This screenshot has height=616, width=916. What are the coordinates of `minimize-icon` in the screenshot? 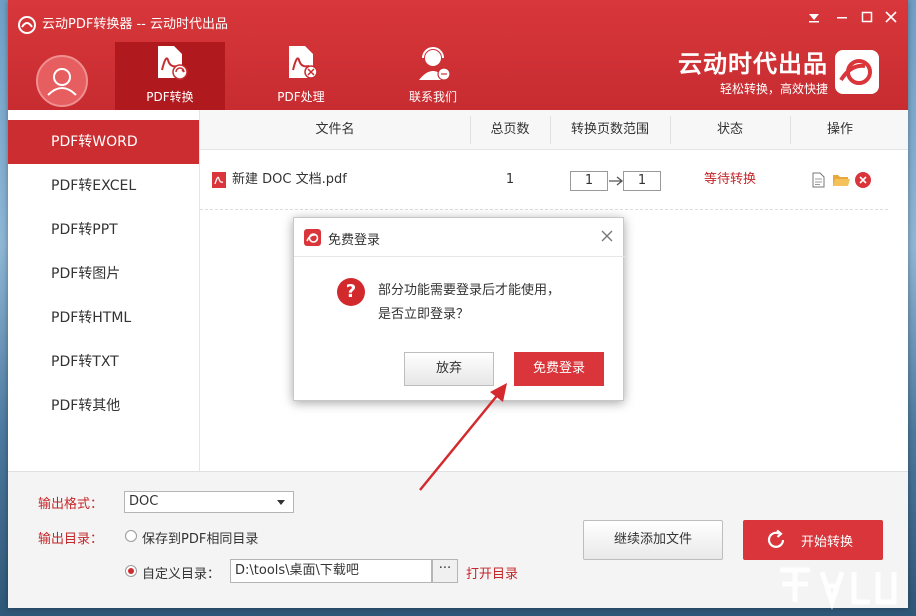 It's located at (842, 19).